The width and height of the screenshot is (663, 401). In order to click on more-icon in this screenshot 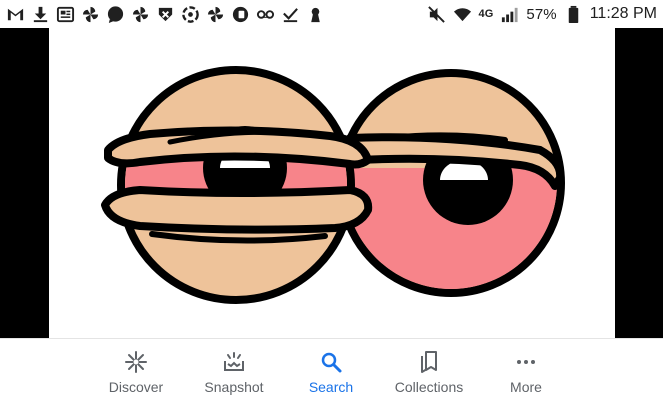, I will do `click(526, 362)`.